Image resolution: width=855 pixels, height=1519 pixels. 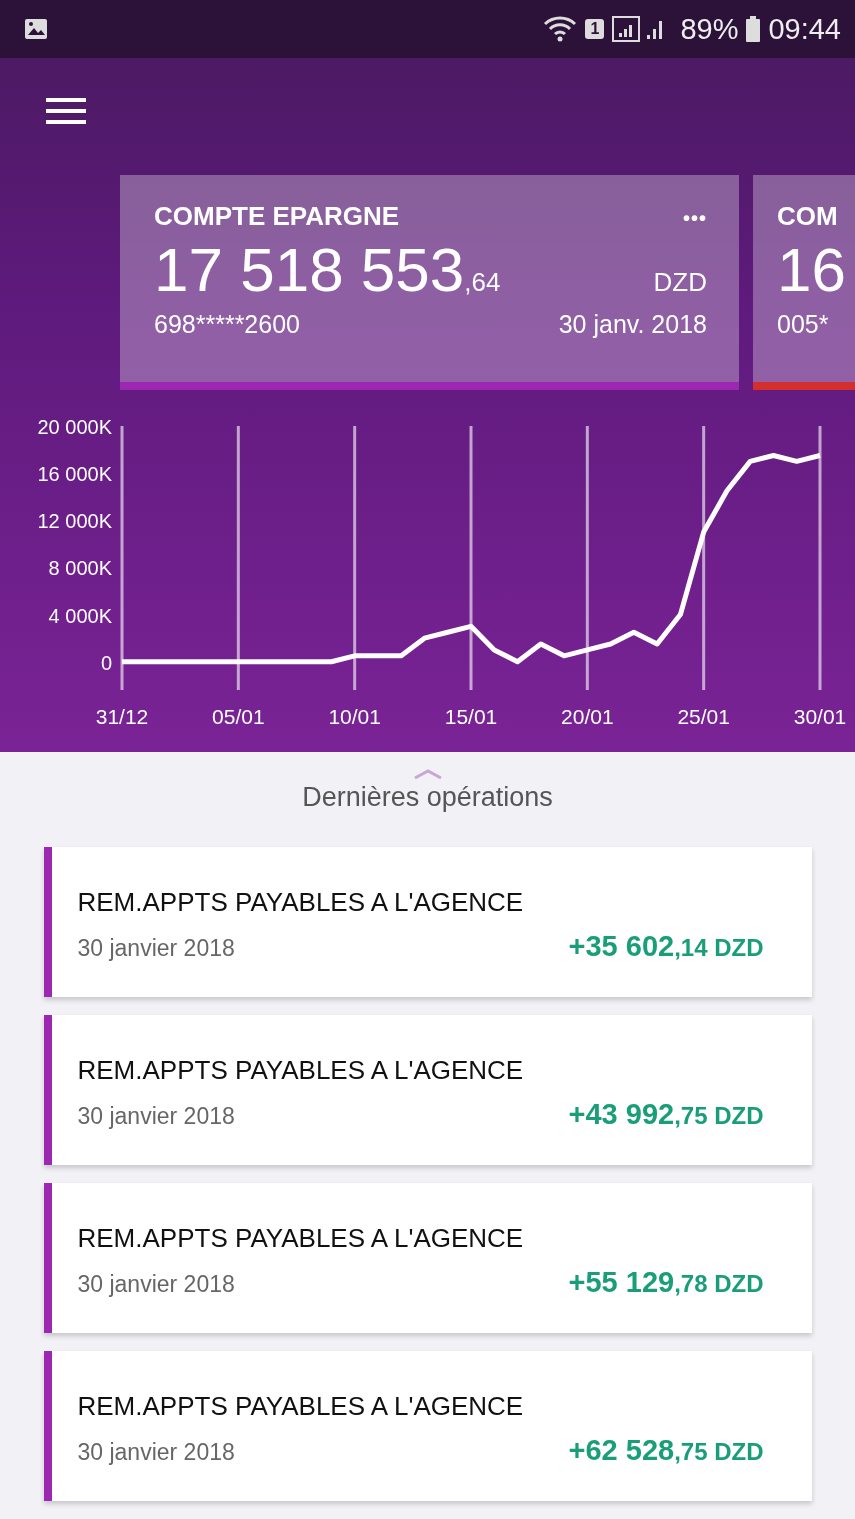 I want to click on axis-label: 4 000K, so click(x=80, y=615).